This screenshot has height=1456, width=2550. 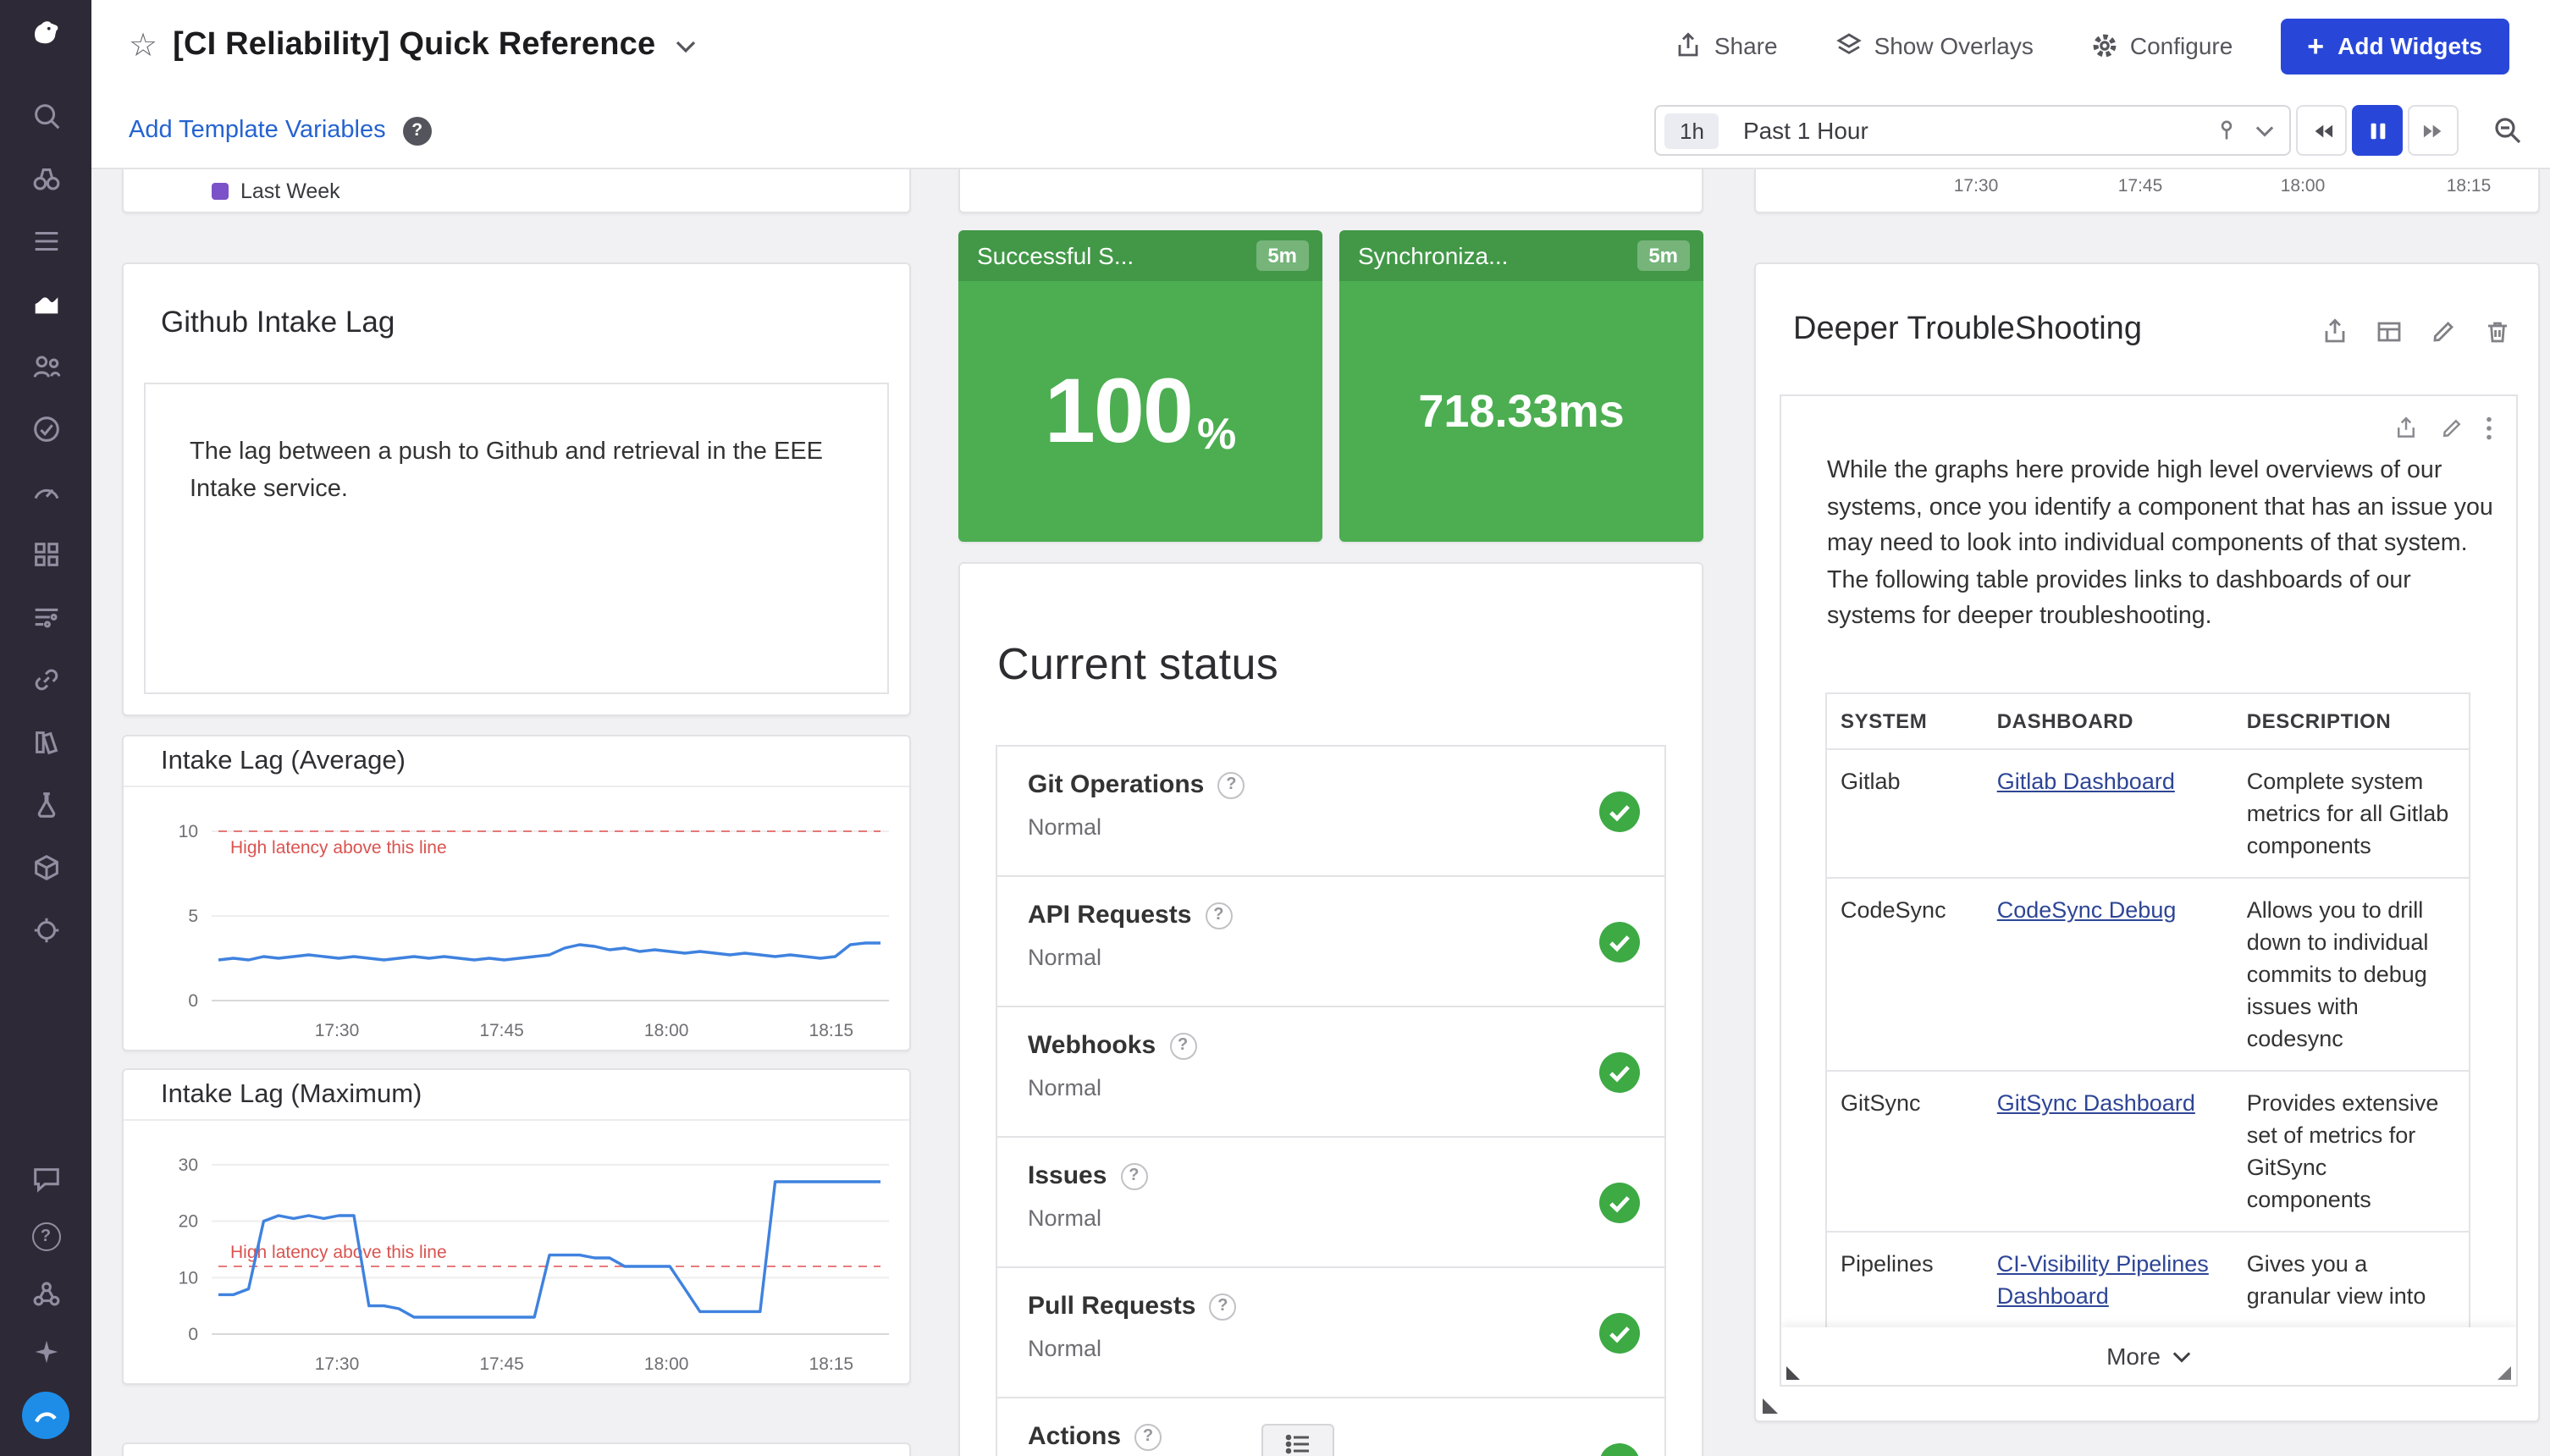 What do you see at coordinates (46, 867) in the screenshot?
I see `packages-icon` at bounding box center [46, 867].